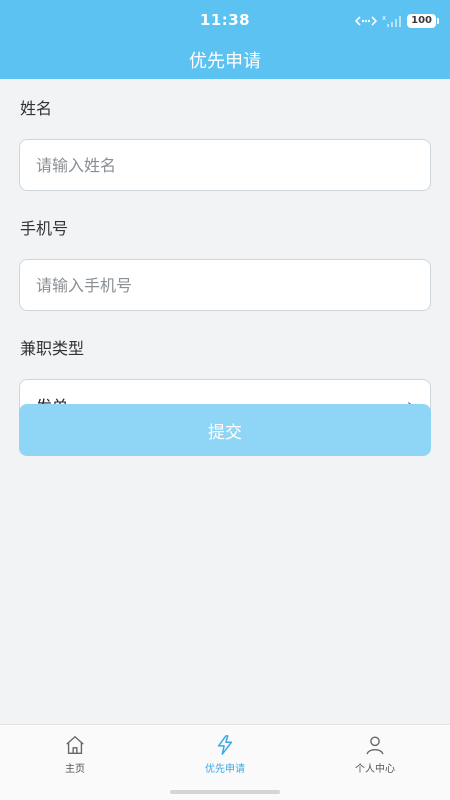 The image size is (450, 800). I want to click on phone-field, so click(225, 285).